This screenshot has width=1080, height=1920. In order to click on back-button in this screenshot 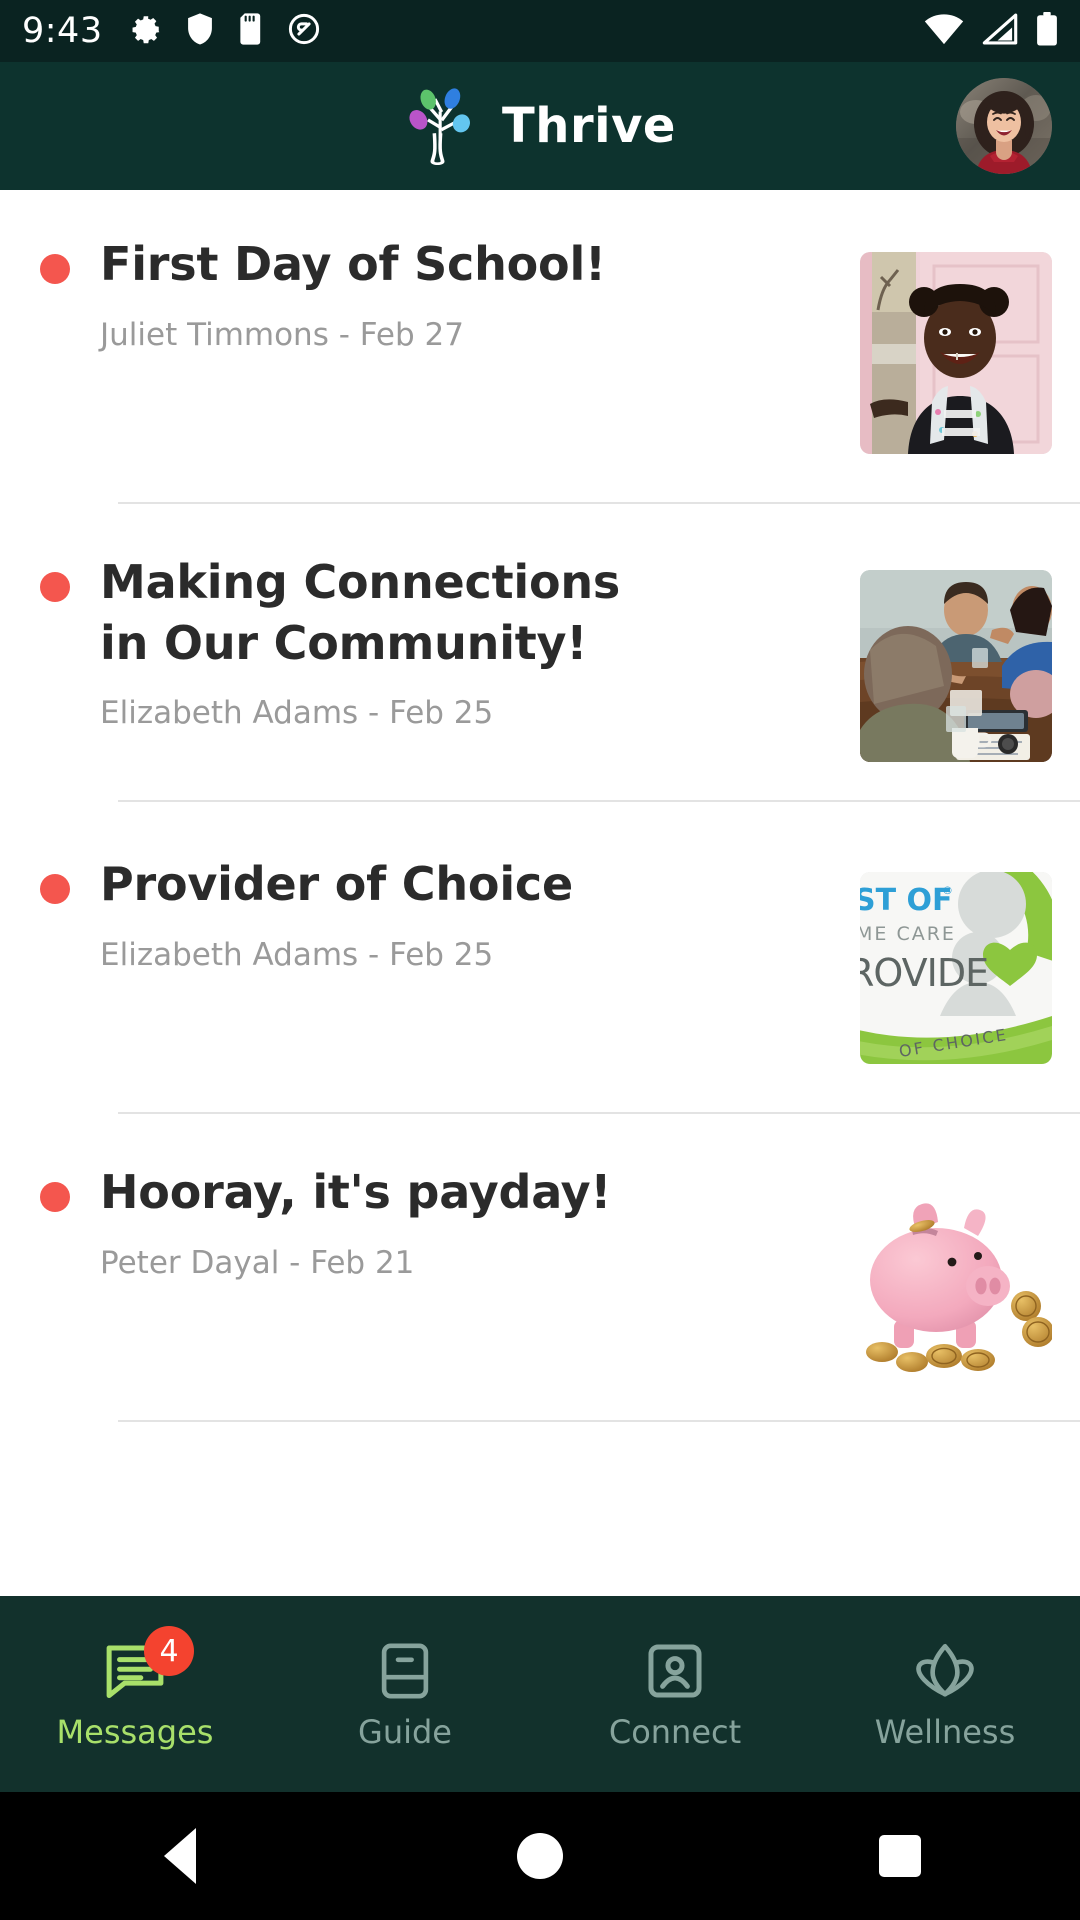, I will do `click(180, 1856)`.